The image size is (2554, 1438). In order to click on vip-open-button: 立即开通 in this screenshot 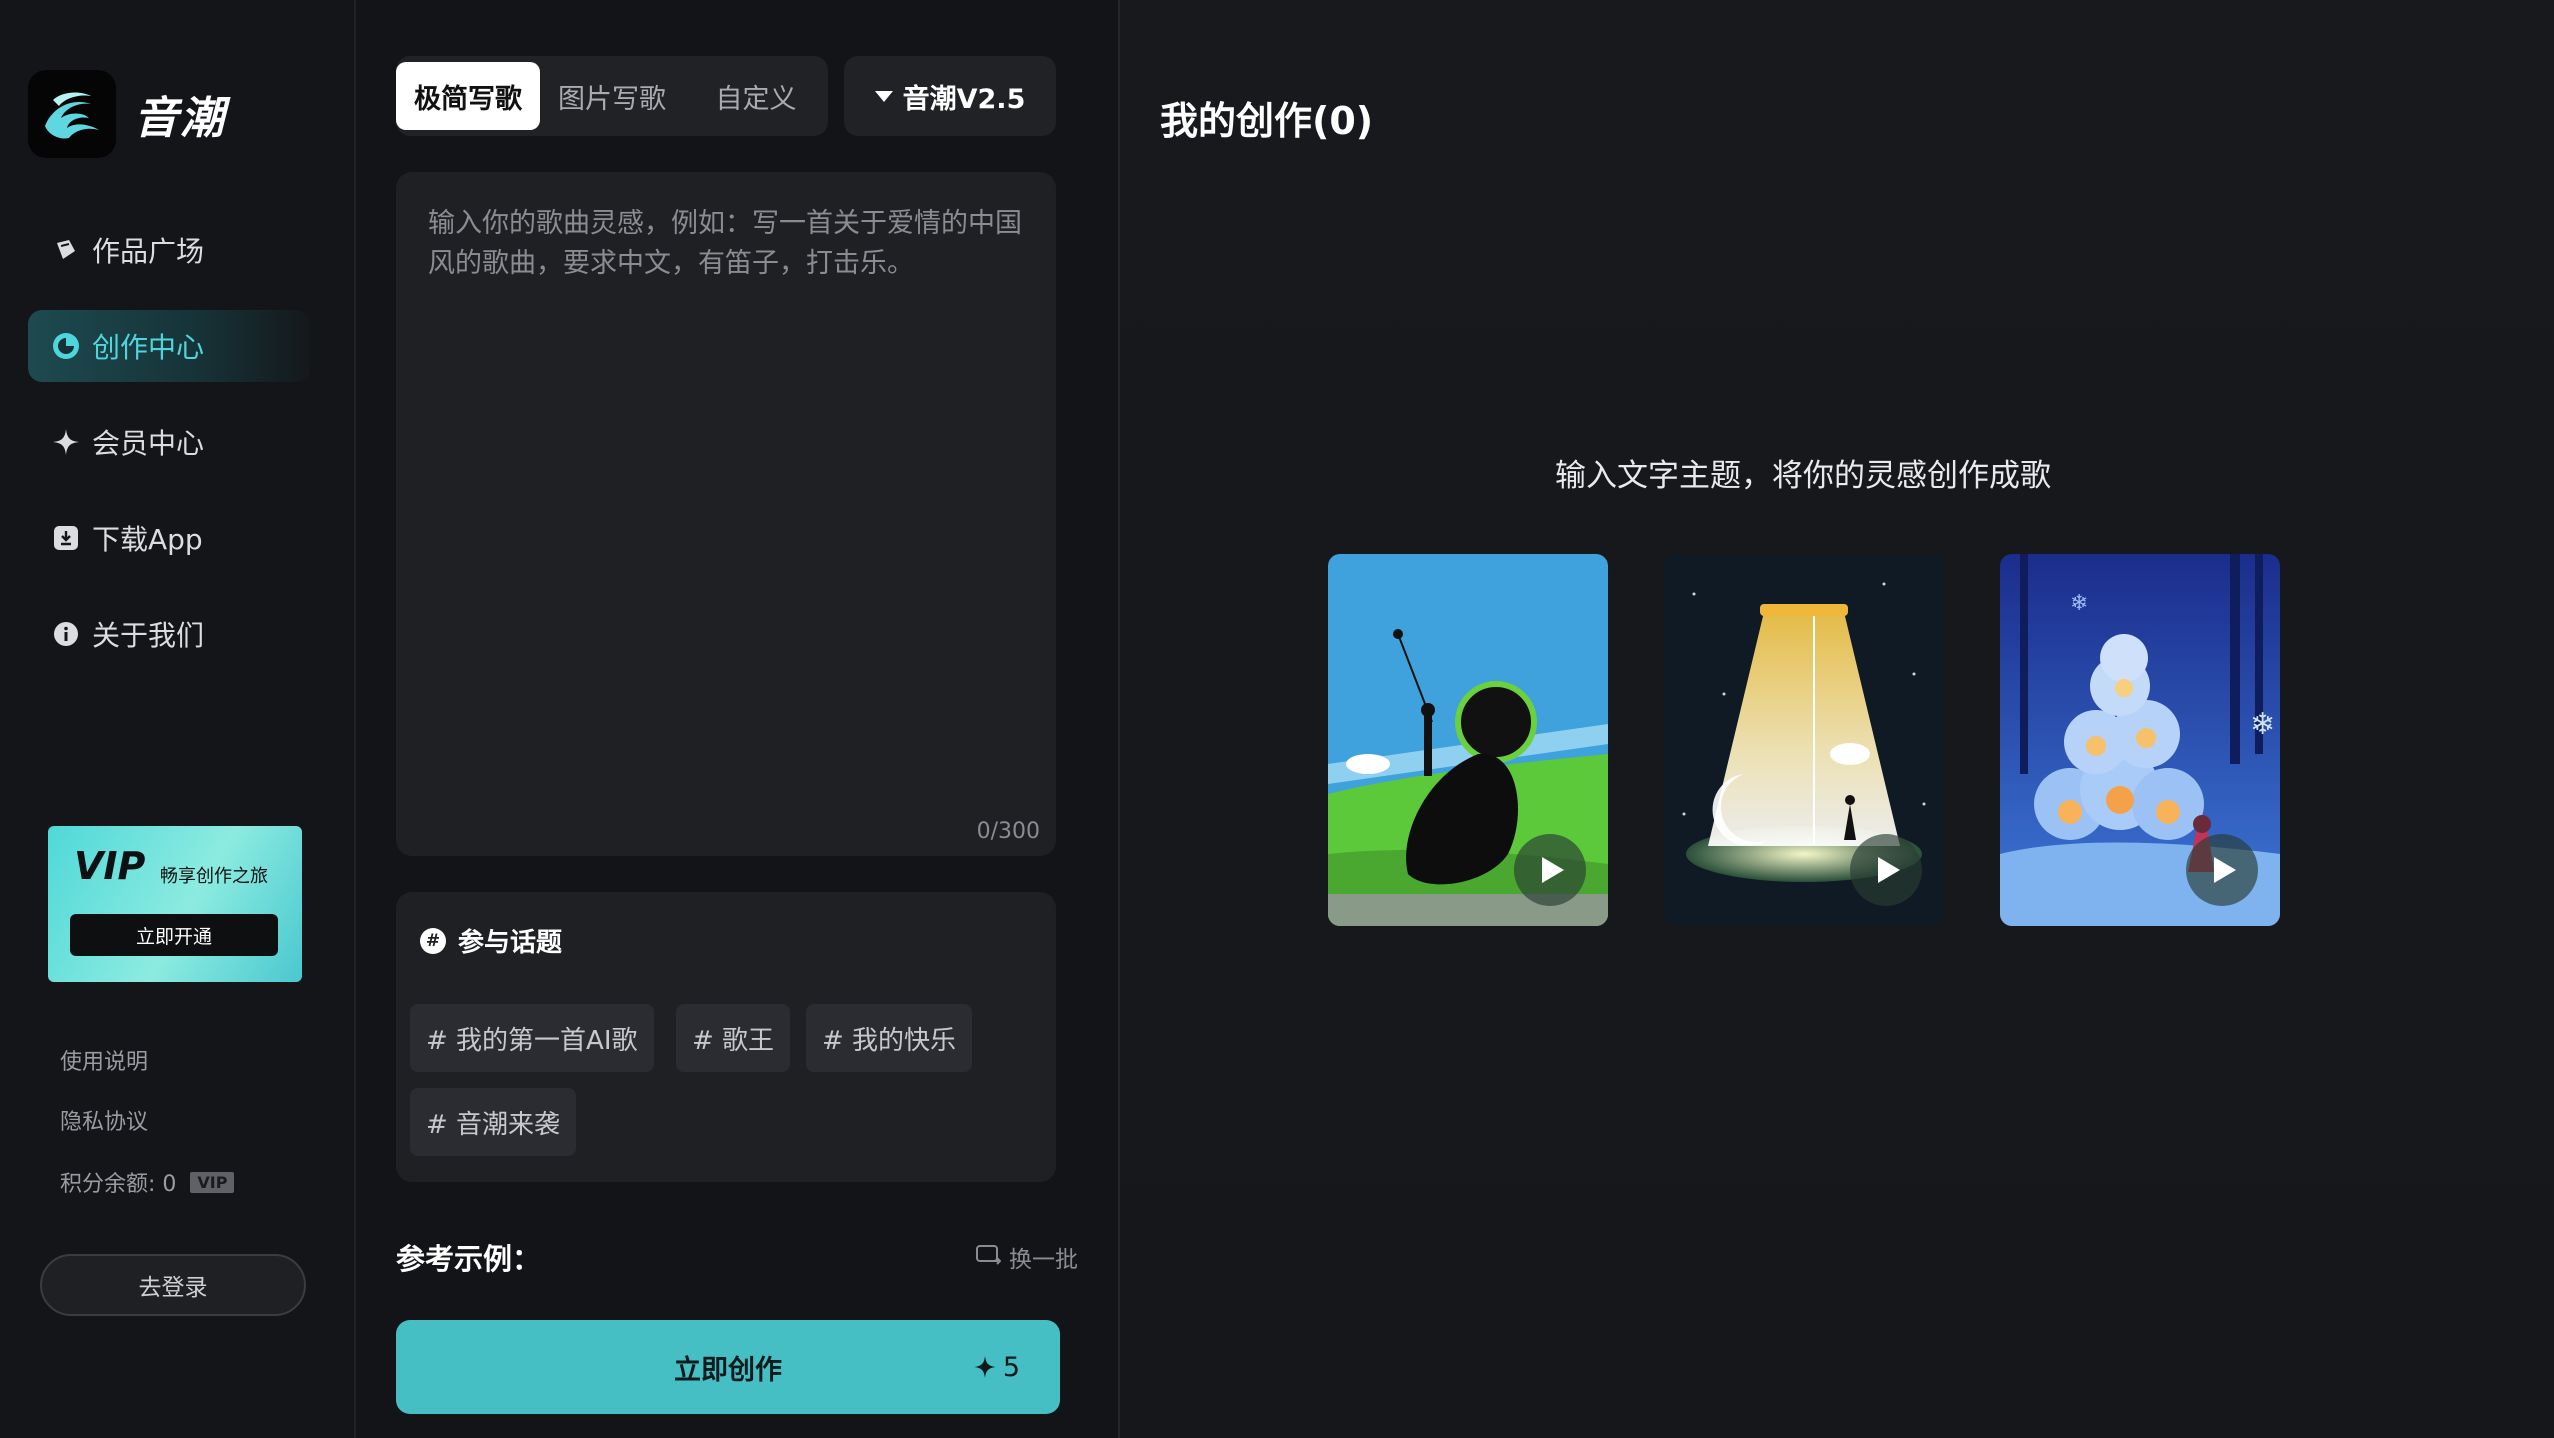, I will do `click(174, 935)`.